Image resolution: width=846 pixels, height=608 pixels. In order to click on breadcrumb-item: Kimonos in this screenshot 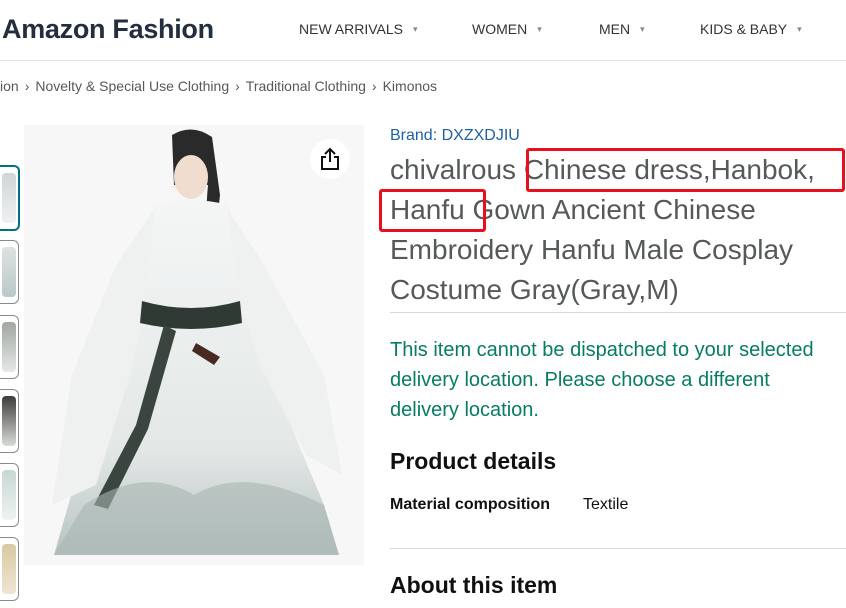, I will do `click(410, 86)`.